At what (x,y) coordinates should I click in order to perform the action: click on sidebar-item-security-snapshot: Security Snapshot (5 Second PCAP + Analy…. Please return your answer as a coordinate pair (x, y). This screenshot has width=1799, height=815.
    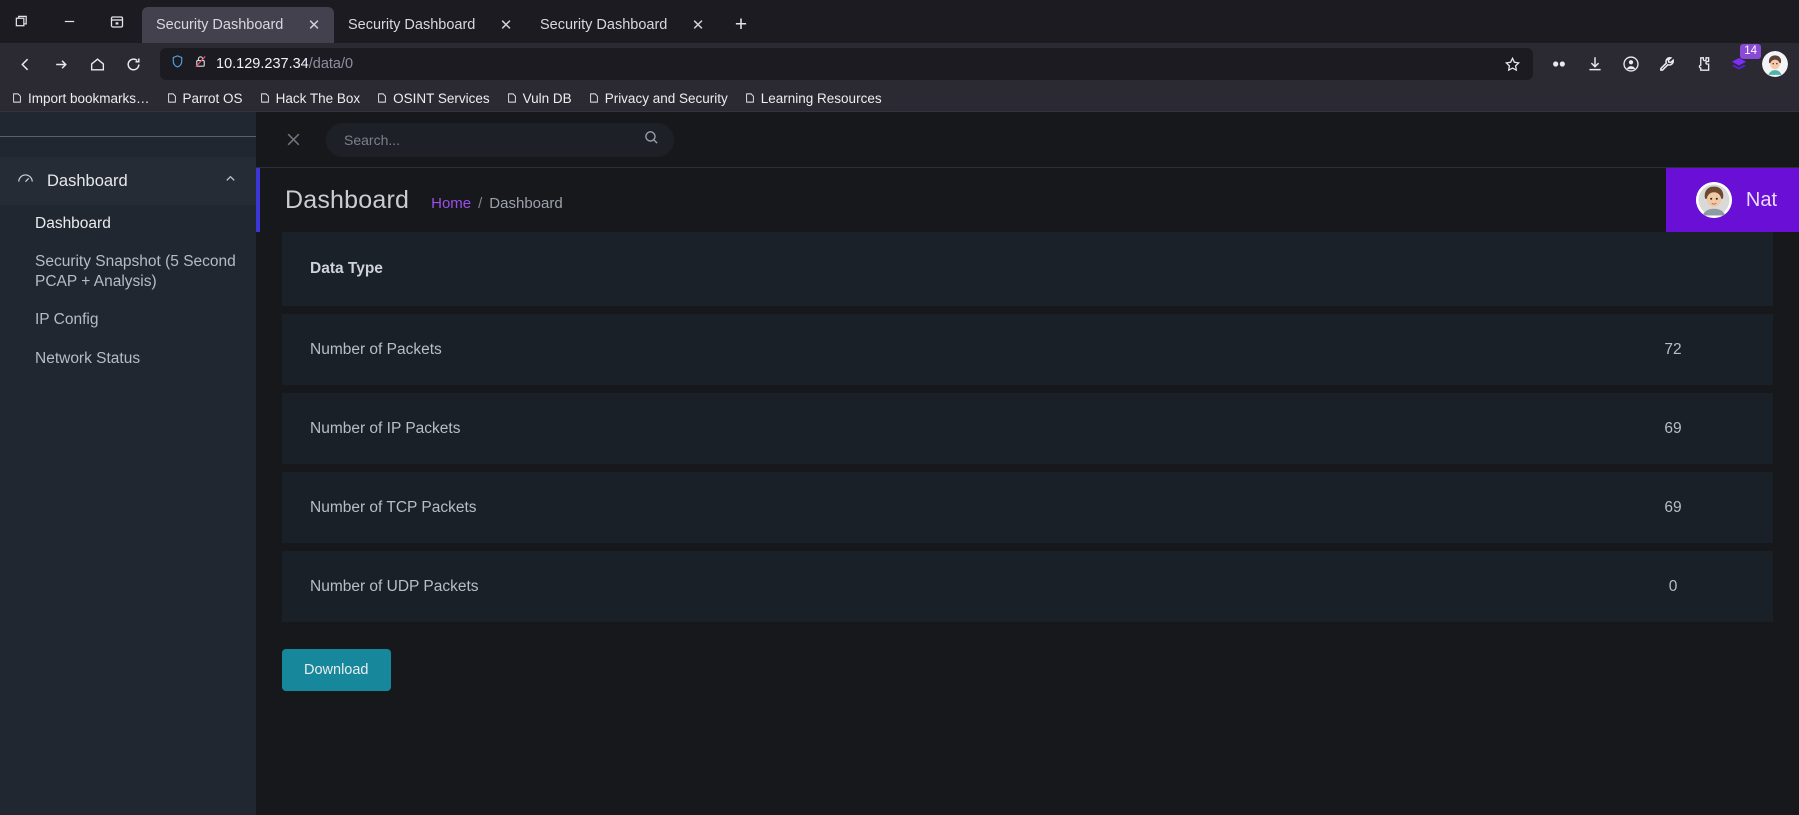
    Looking at the image, I should click on (128, 272).